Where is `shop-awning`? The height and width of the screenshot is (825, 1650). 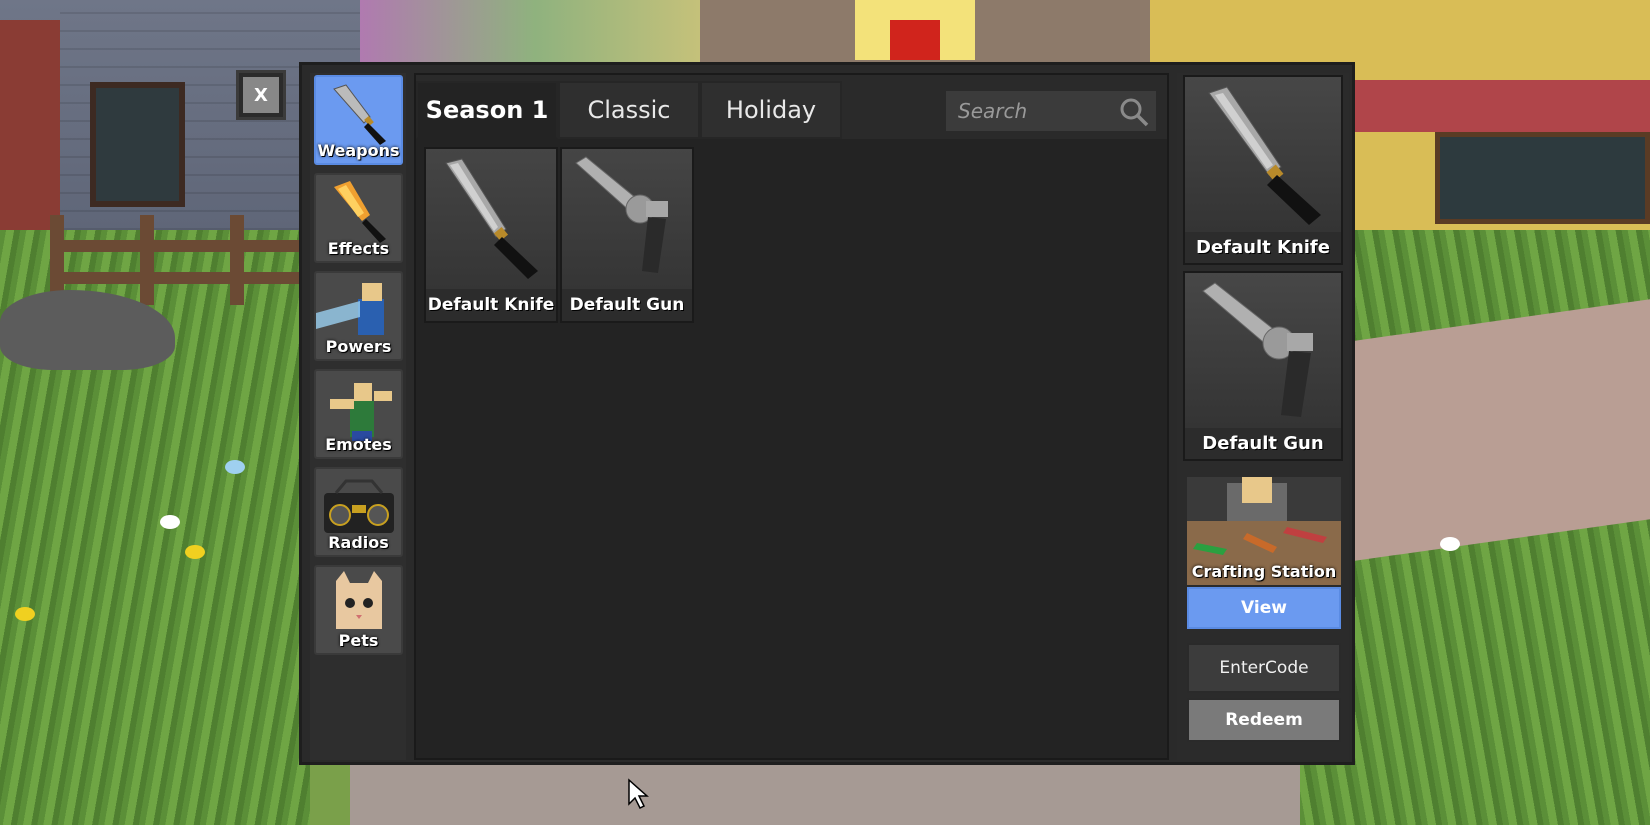 shop-awning is located at coordinates (1502, 106).